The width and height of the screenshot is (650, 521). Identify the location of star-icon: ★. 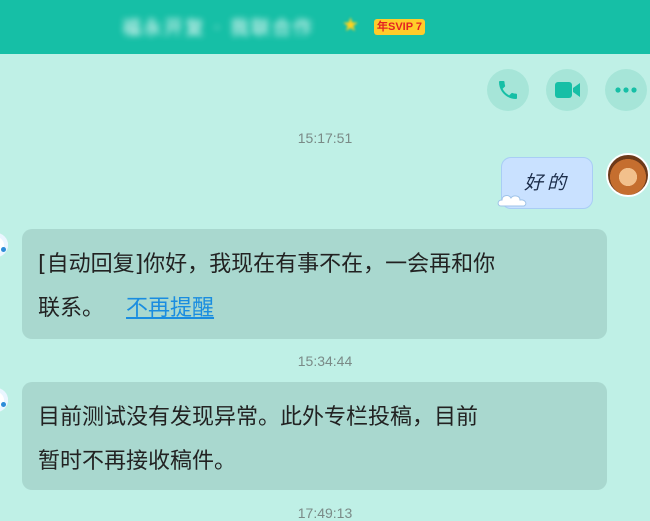
(351, 25).